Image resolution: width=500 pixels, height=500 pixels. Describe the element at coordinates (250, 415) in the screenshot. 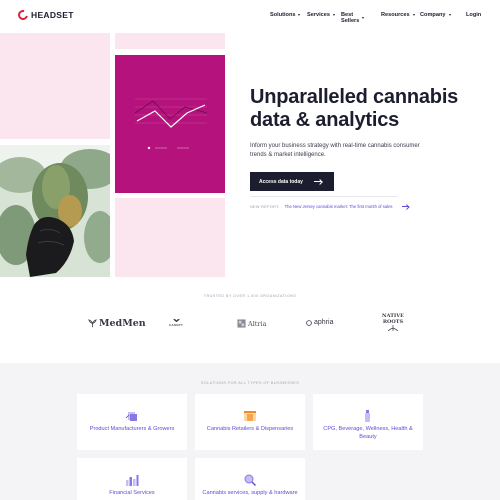

I see `store-icon` at that location.